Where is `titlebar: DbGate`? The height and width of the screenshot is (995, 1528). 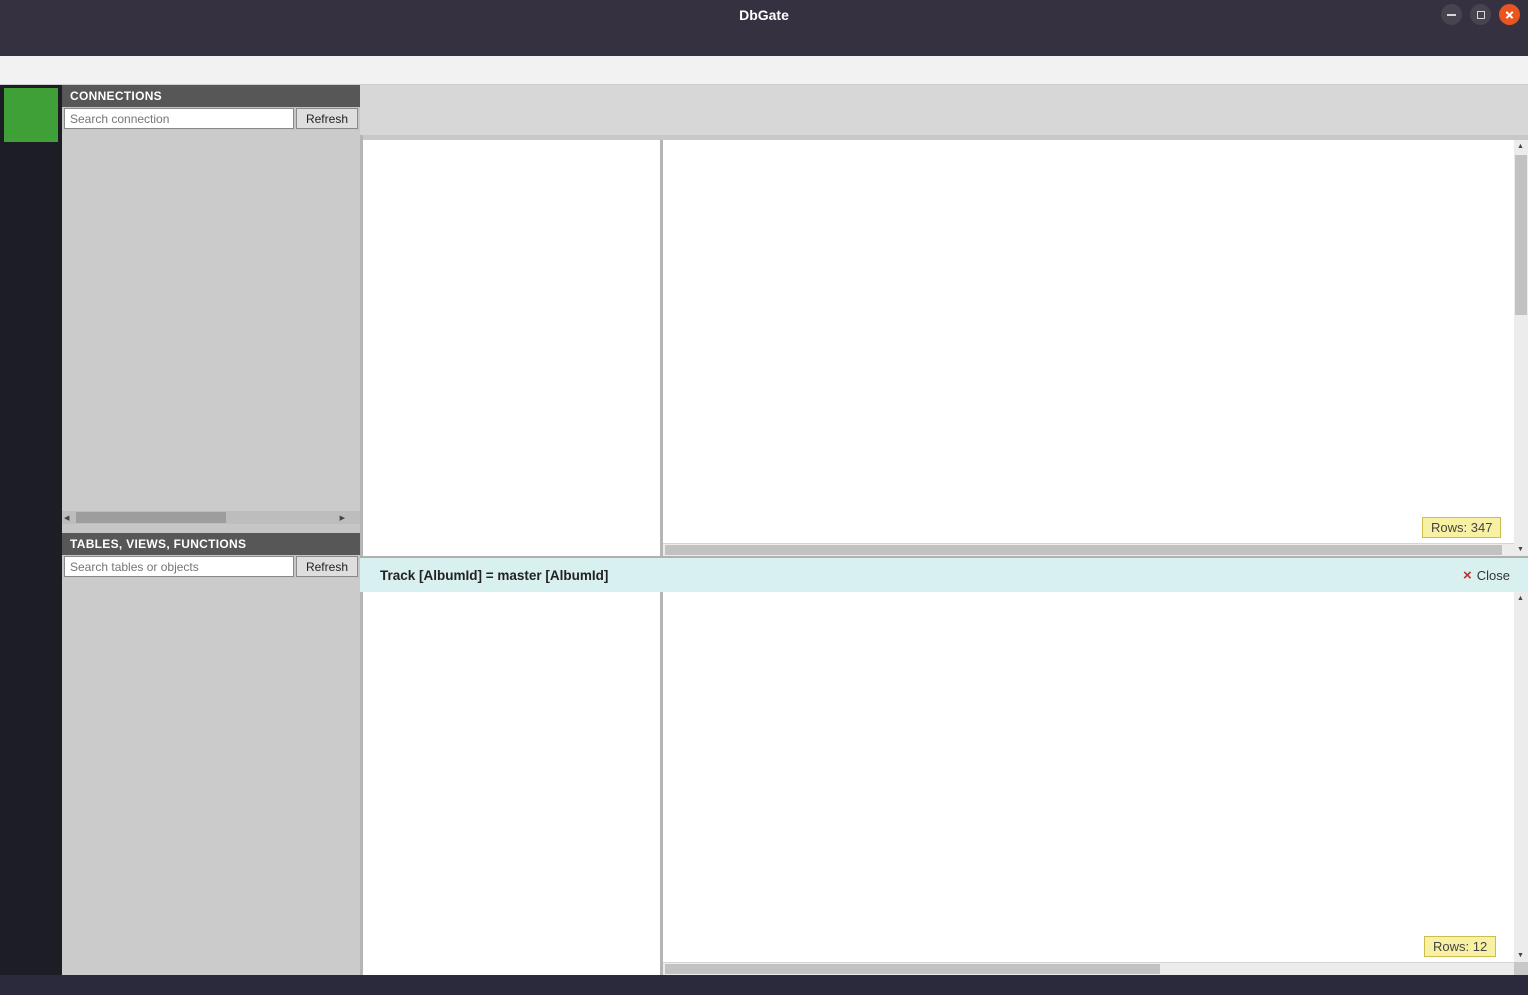 titlebar: DbGate is located at coordinates (764, 15).